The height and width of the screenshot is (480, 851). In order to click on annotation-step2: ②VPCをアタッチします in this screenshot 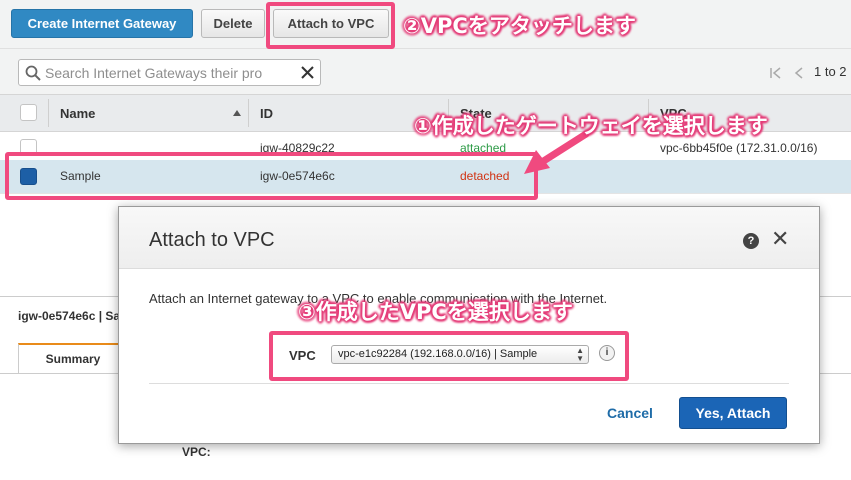, I will do `click(519, 26)`.